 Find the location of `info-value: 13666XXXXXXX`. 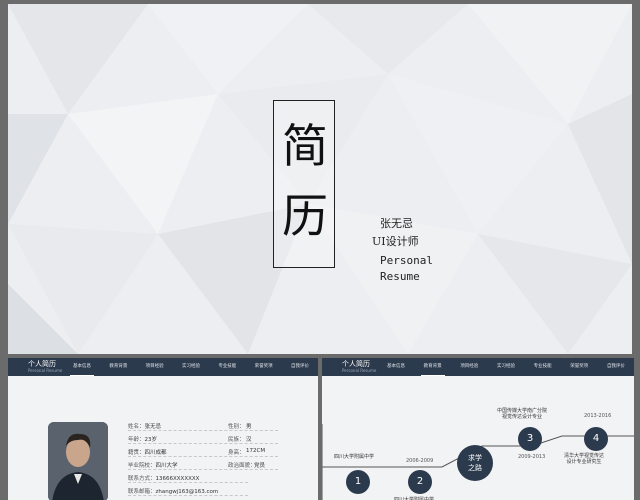

info-value: 13666XXXXXXX is located at coordinates (177, 479).